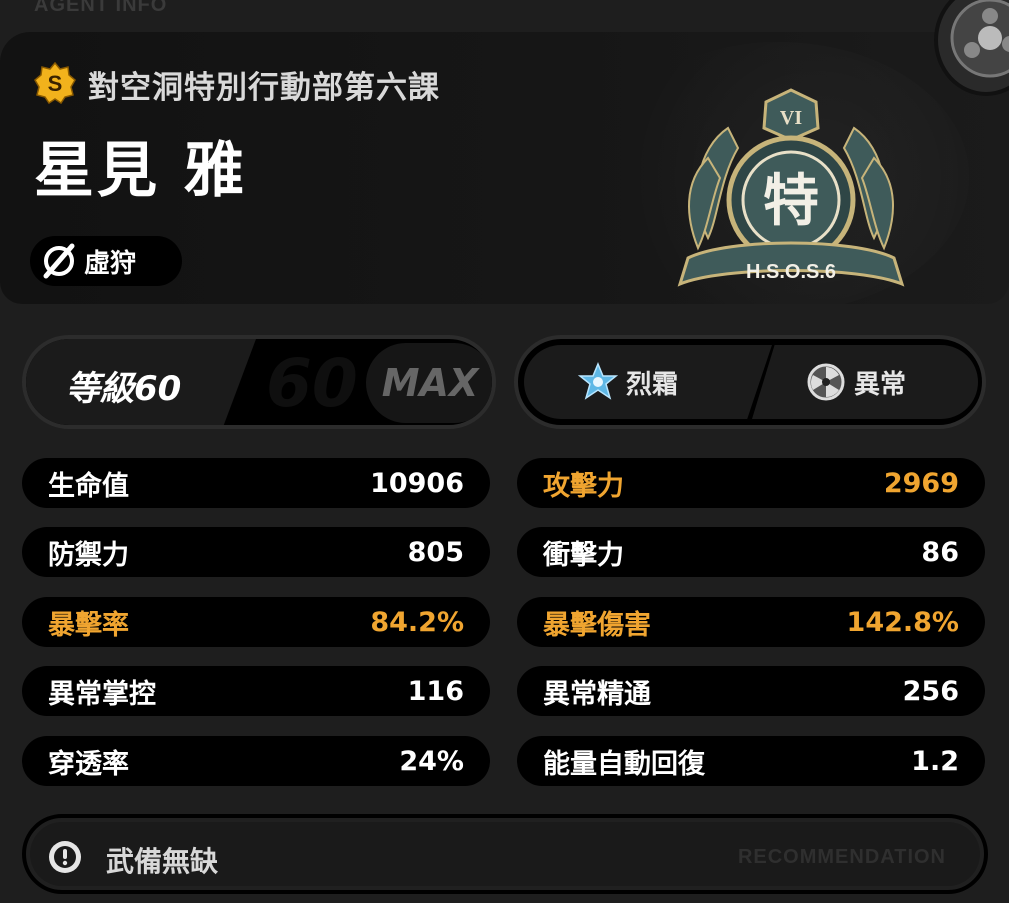 The height and width of the screenshot is (903, 1009). Describe the element at coordinates (751, 691) in the screenshot. I see `stat-anomaly-proficiency: 異常精通 256` at that location.